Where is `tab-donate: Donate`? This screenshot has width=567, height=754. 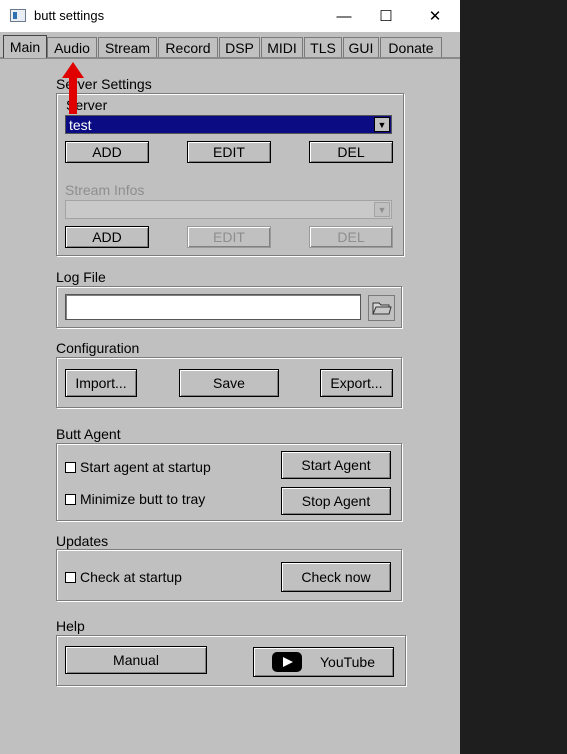 tab-donate: Donate is located at coordinates (411, 47).